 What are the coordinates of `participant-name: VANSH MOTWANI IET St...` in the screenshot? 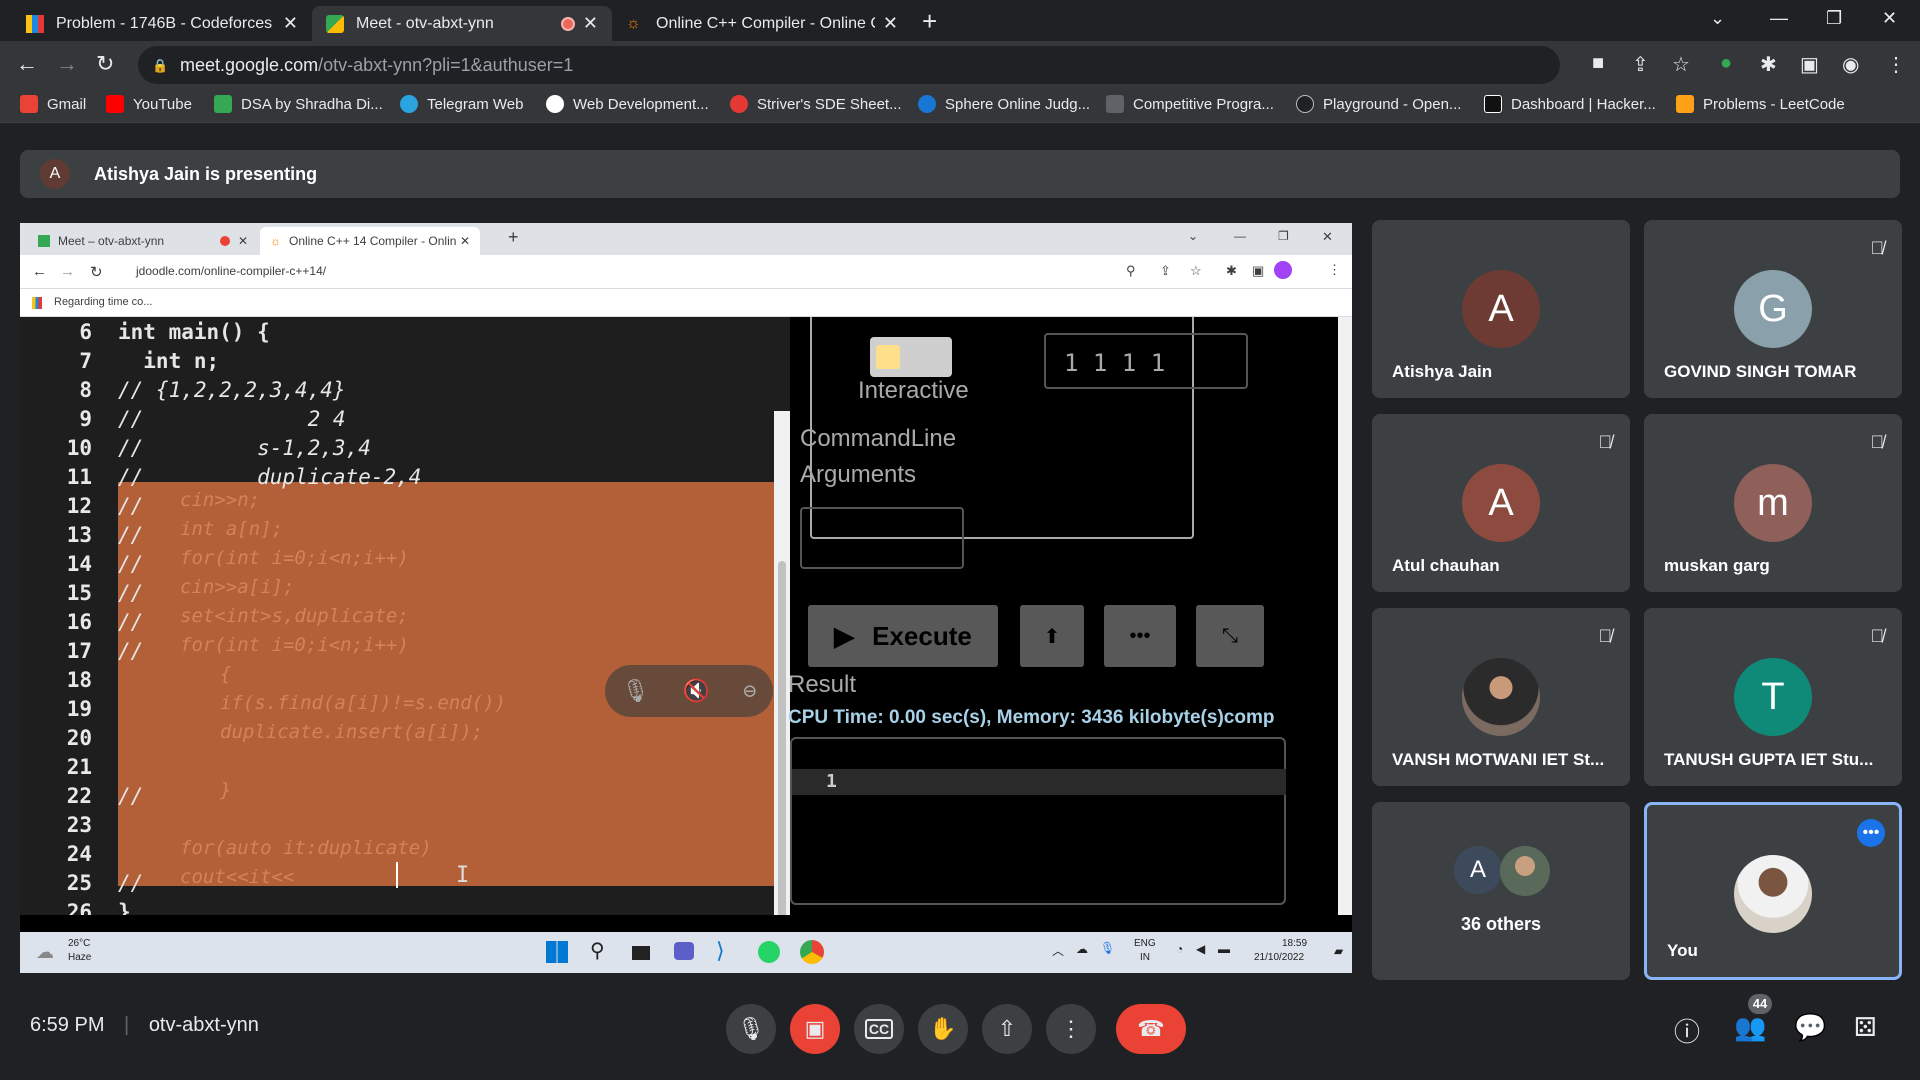 It's located at (1498, 759).